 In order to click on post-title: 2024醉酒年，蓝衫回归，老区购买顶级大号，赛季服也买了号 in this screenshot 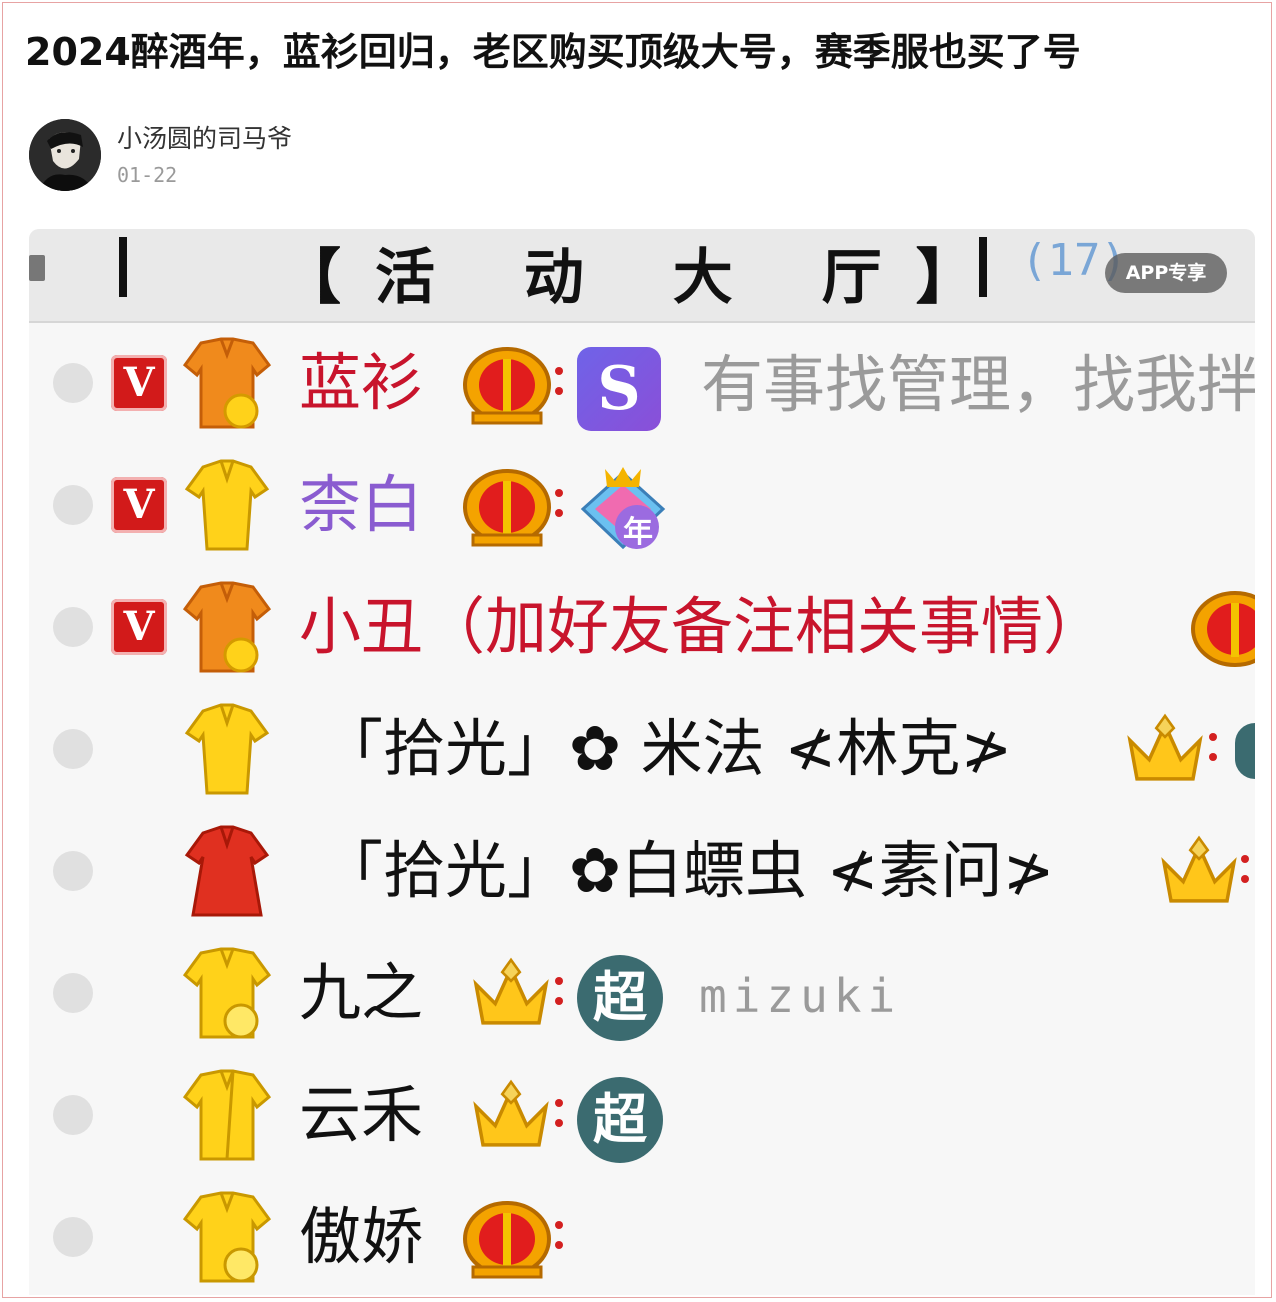, I will do `click(645, 48)`.